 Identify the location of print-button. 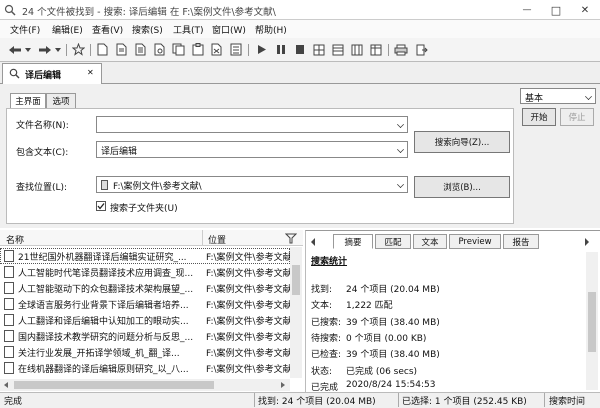
(400, 49).